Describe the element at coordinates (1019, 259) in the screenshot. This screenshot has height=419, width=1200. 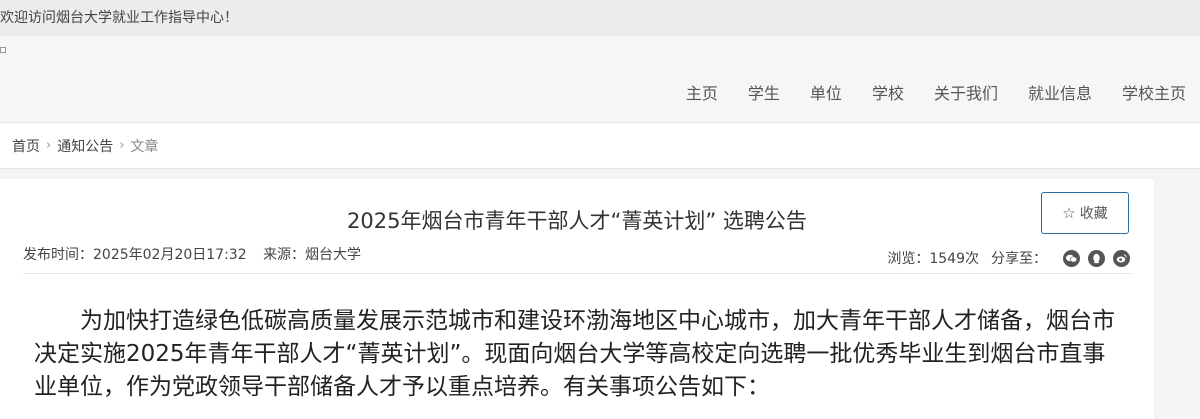
I see `share-label: 分享至：` at that location.